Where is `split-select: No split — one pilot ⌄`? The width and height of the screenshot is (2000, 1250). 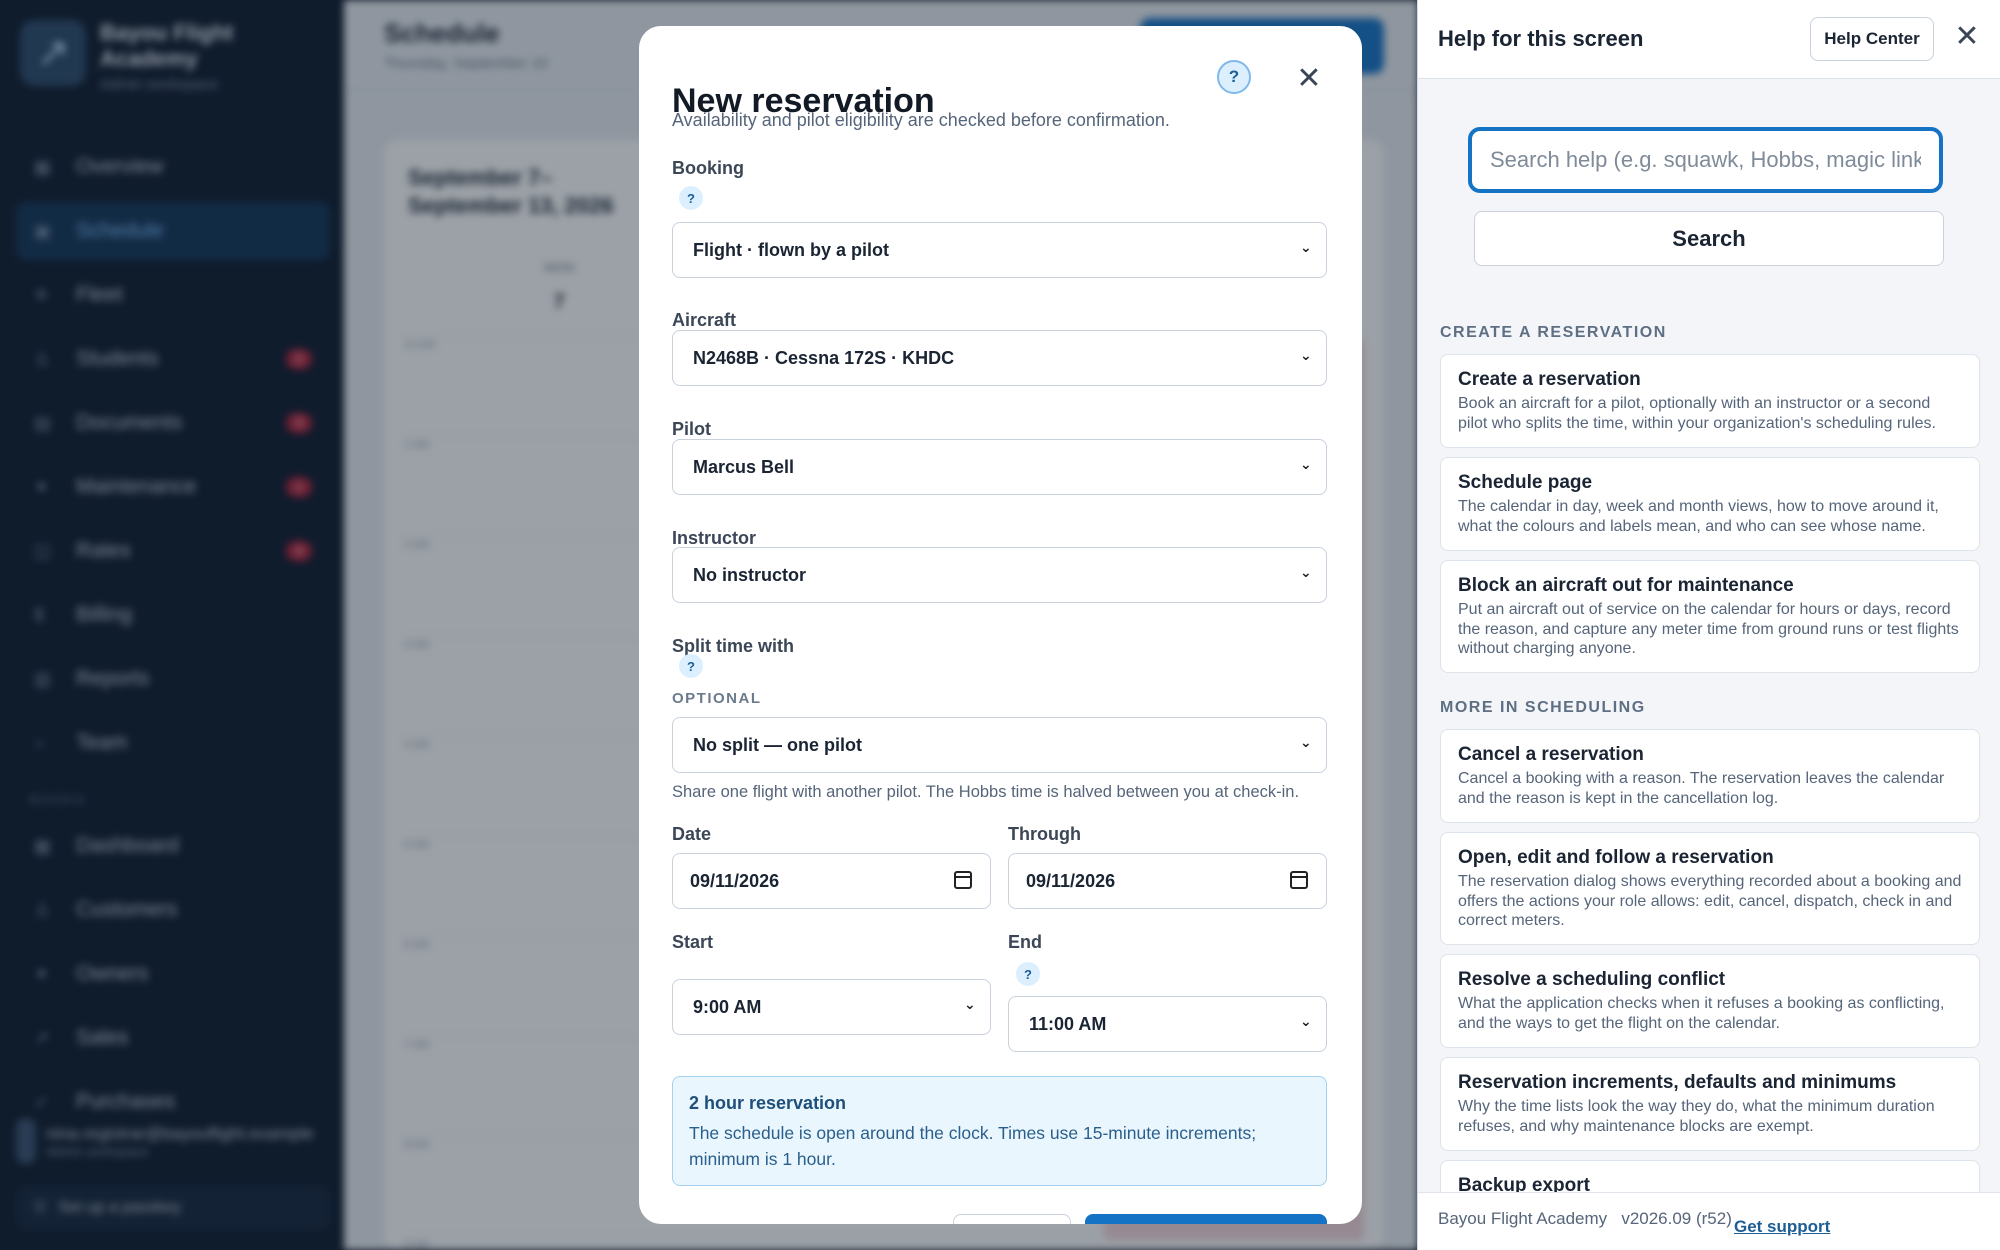
split-select: No split — one pilot ⌄ is located at coordinates (999, 745).